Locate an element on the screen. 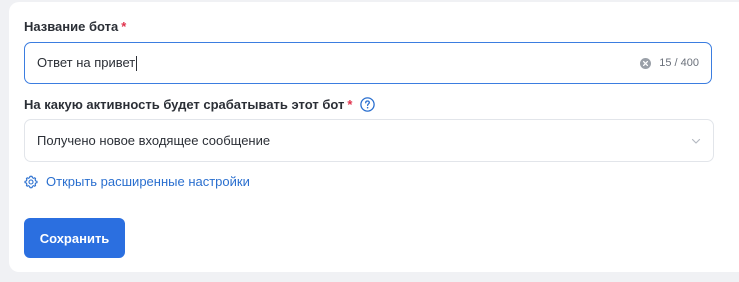 Image resolution: width=739 pixels, height=282 pixels. bot-name-input-value: Ответ на привет is located at coordinates (338, 63).